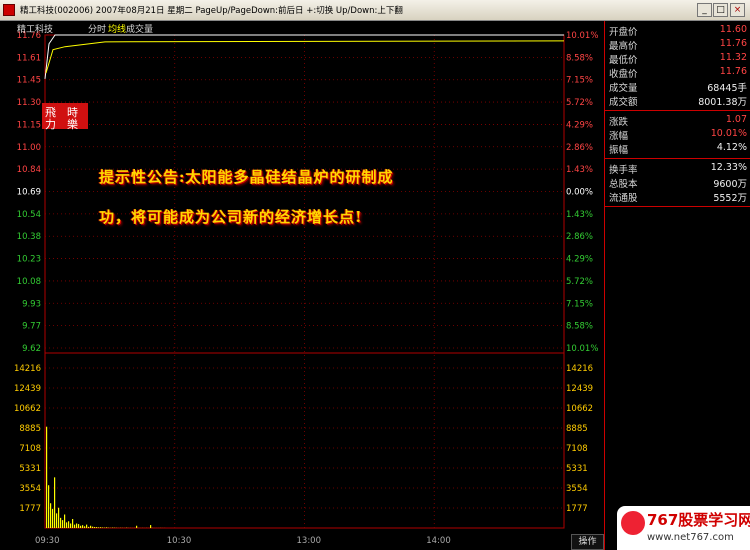 The height and width of the screenshot is (550, 750). What do you see at coordinates (733, 29) in the screenshot?
I see `info-value: 11.60` at bounding box center [733, 29].